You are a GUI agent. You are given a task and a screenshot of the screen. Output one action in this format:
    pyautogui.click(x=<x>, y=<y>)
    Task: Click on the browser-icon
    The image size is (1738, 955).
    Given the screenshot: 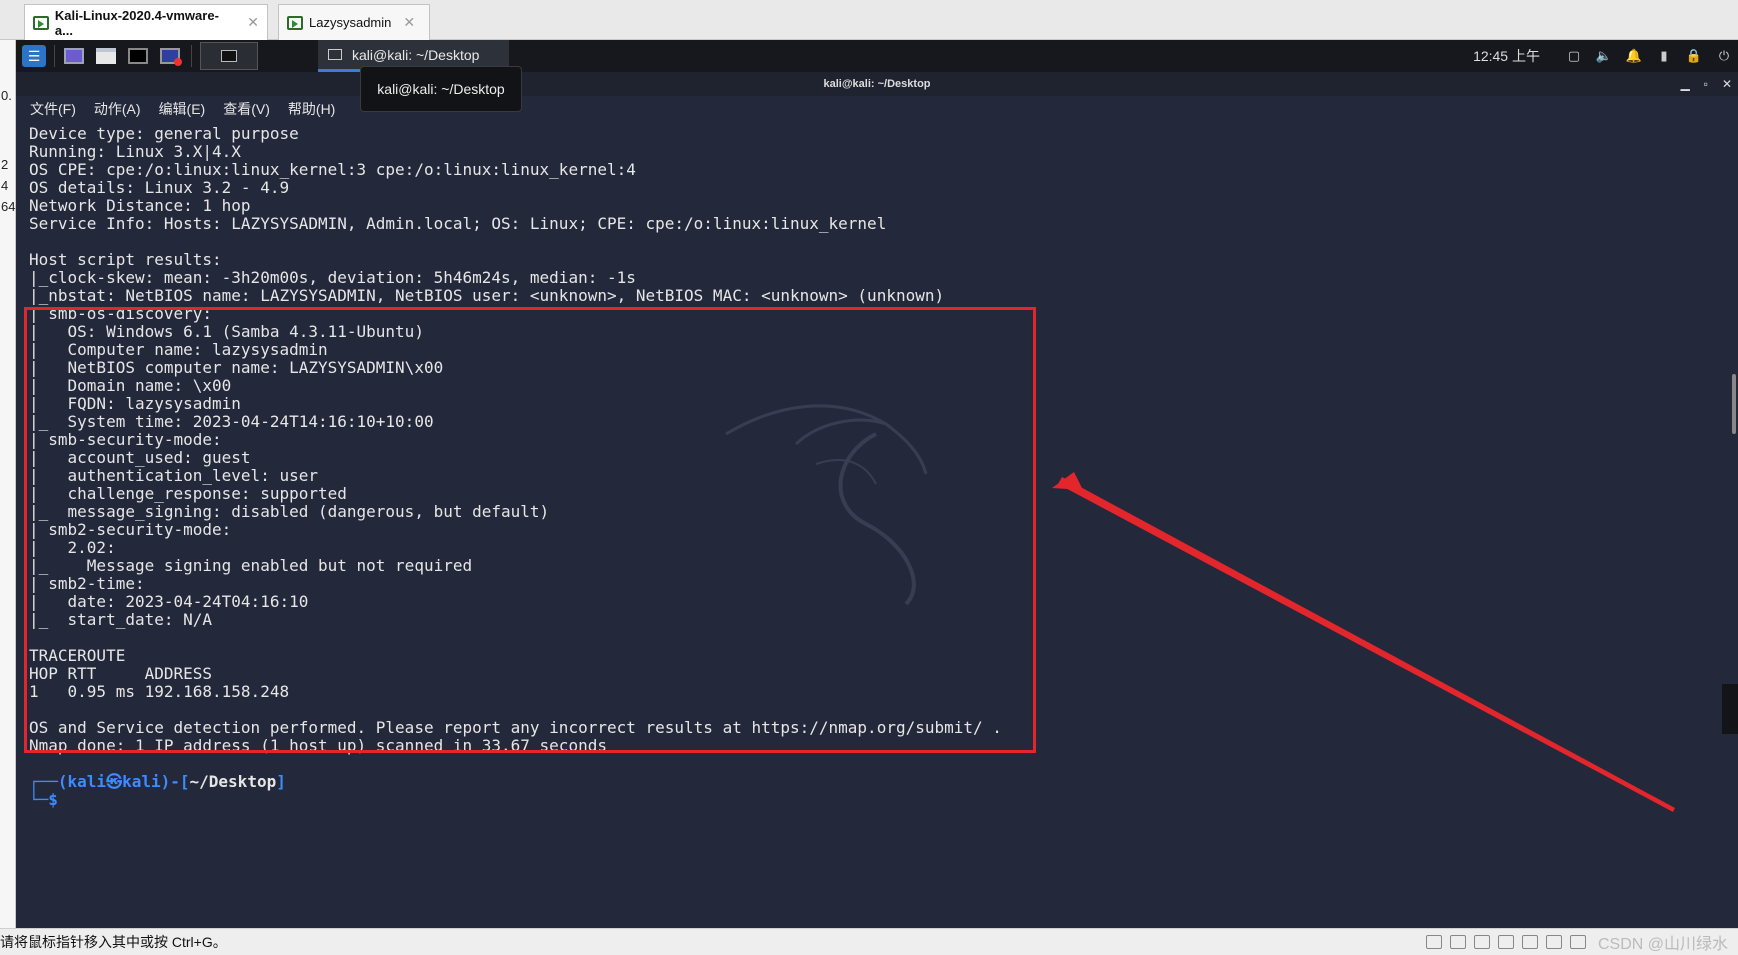 What is the action you would take?
    pyautogui.click(x=171, y=57)
    